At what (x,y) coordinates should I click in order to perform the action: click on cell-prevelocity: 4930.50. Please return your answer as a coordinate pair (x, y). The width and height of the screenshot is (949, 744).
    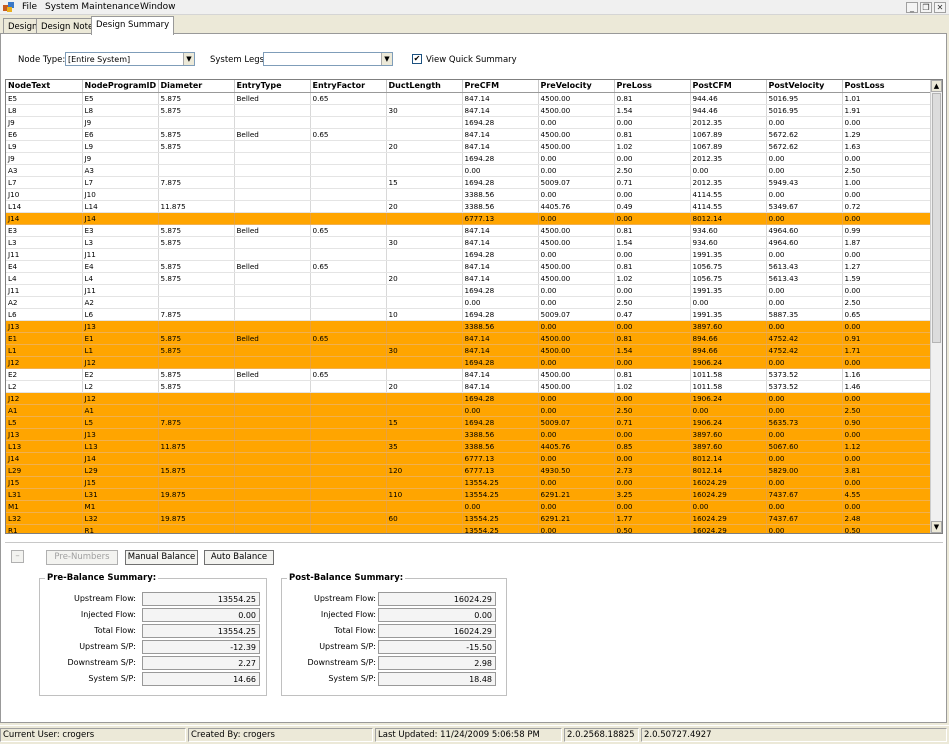
    Looking at the image, I should click on (576, 470).